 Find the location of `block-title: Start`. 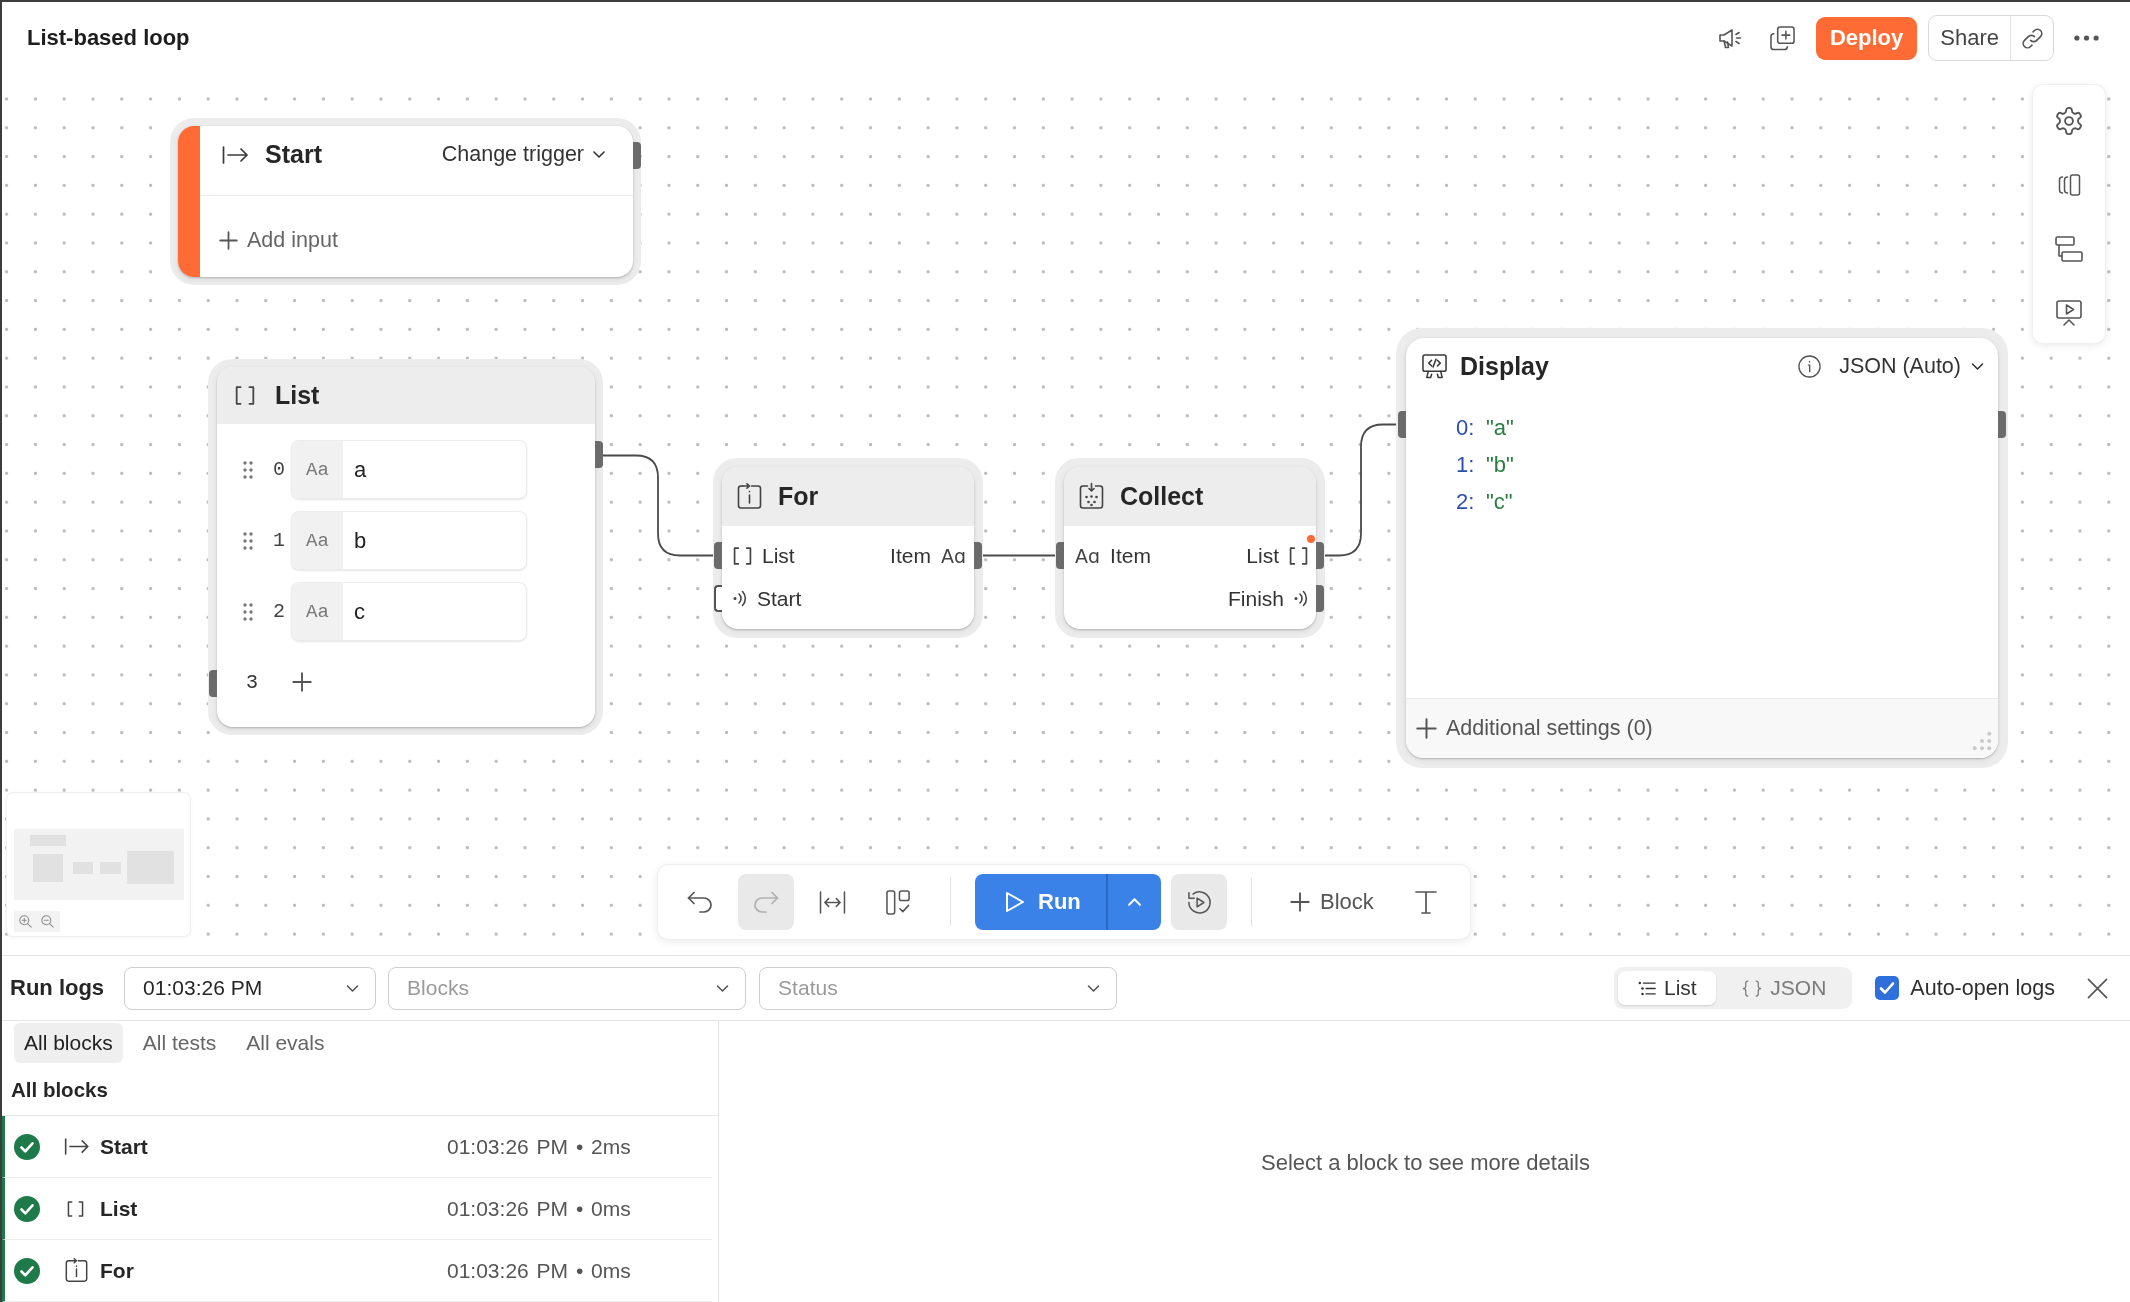

block-title: Start is located at coordinates (293, 154).